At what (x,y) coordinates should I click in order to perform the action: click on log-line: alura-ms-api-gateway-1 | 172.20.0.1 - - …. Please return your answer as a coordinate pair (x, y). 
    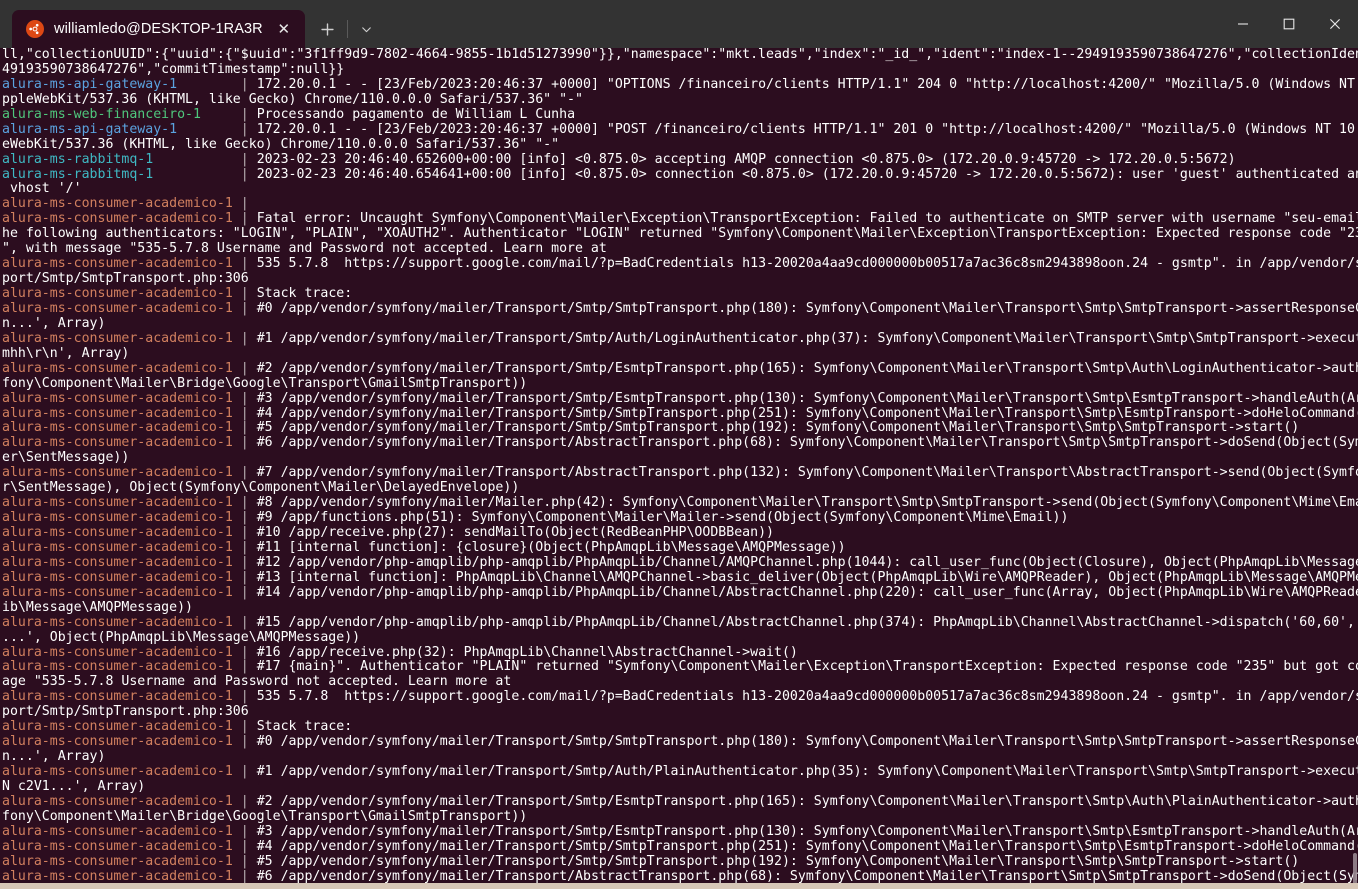
    Looking at the image, I should click on (680, 129).